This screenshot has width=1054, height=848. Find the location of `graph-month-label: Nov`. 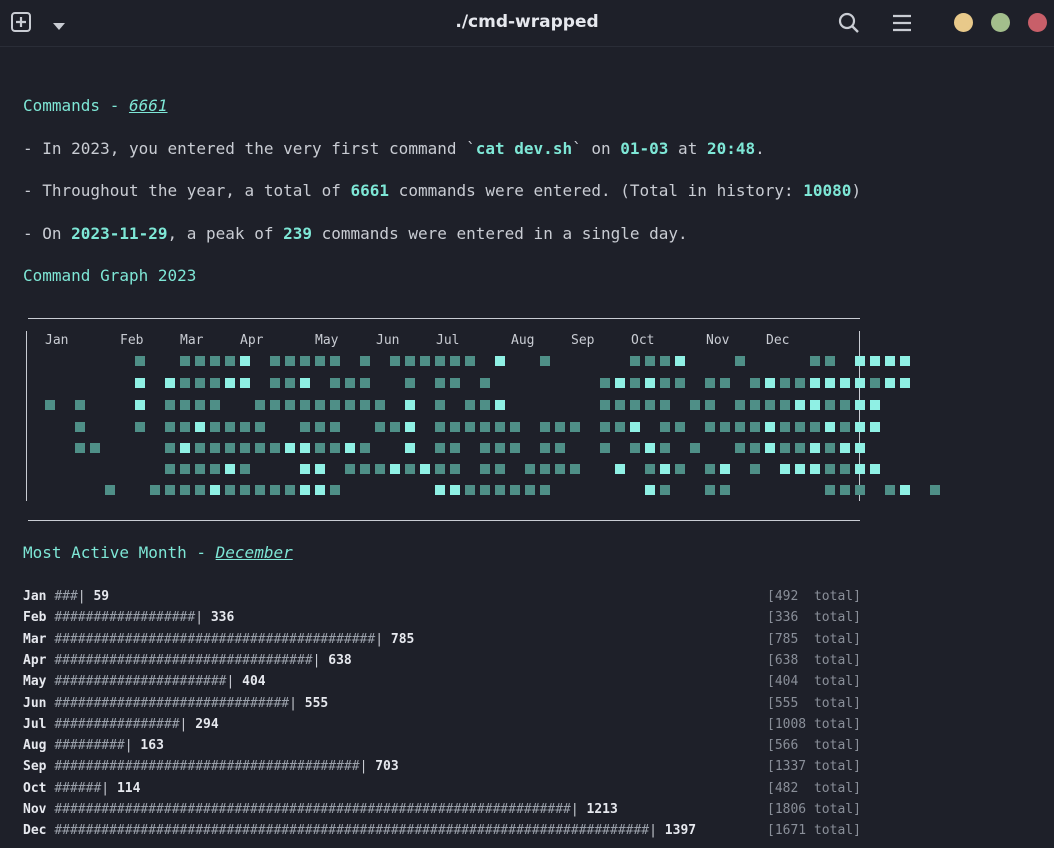

graph-month-label: Nov is located at coordinates (718, 340).